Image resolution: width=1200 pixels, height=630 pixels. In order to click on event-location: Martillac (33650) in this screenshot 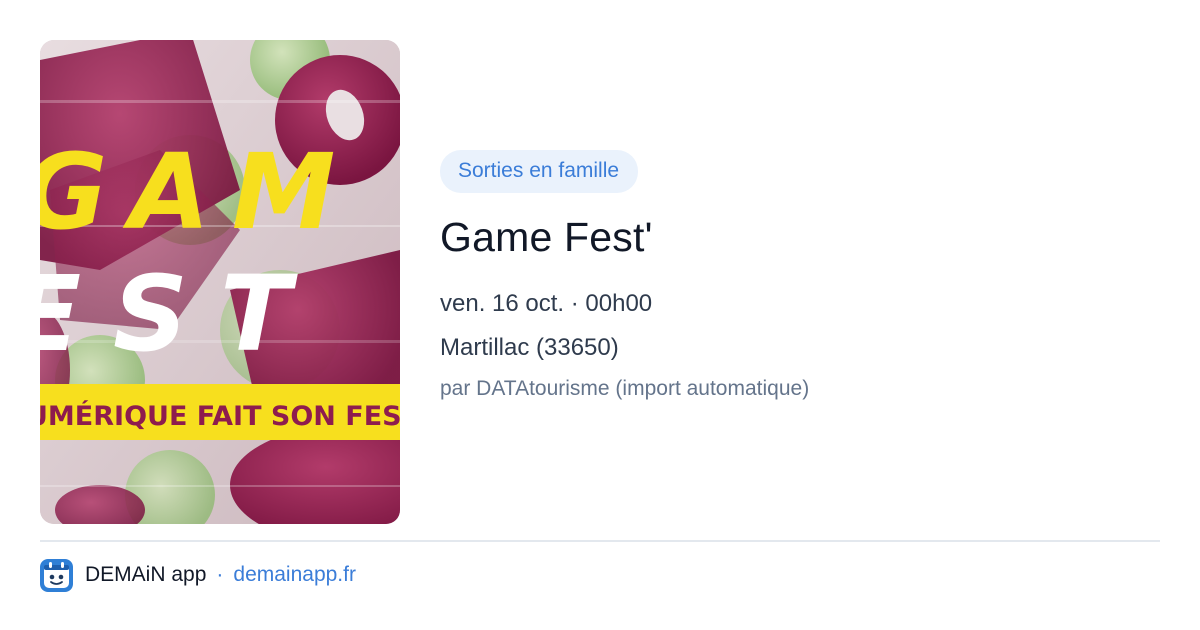, I will do `click(529, 347)`.